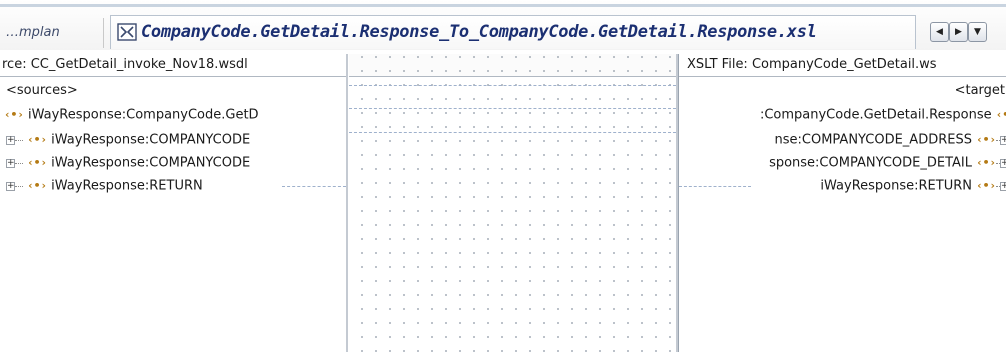 The height and width of the screenshot is (352, 1006). Describe the element at coordinates (873, 140) in the screenshot. I see `target-node-label: nse:COMPANYCODE_ADDRESS` at that location.